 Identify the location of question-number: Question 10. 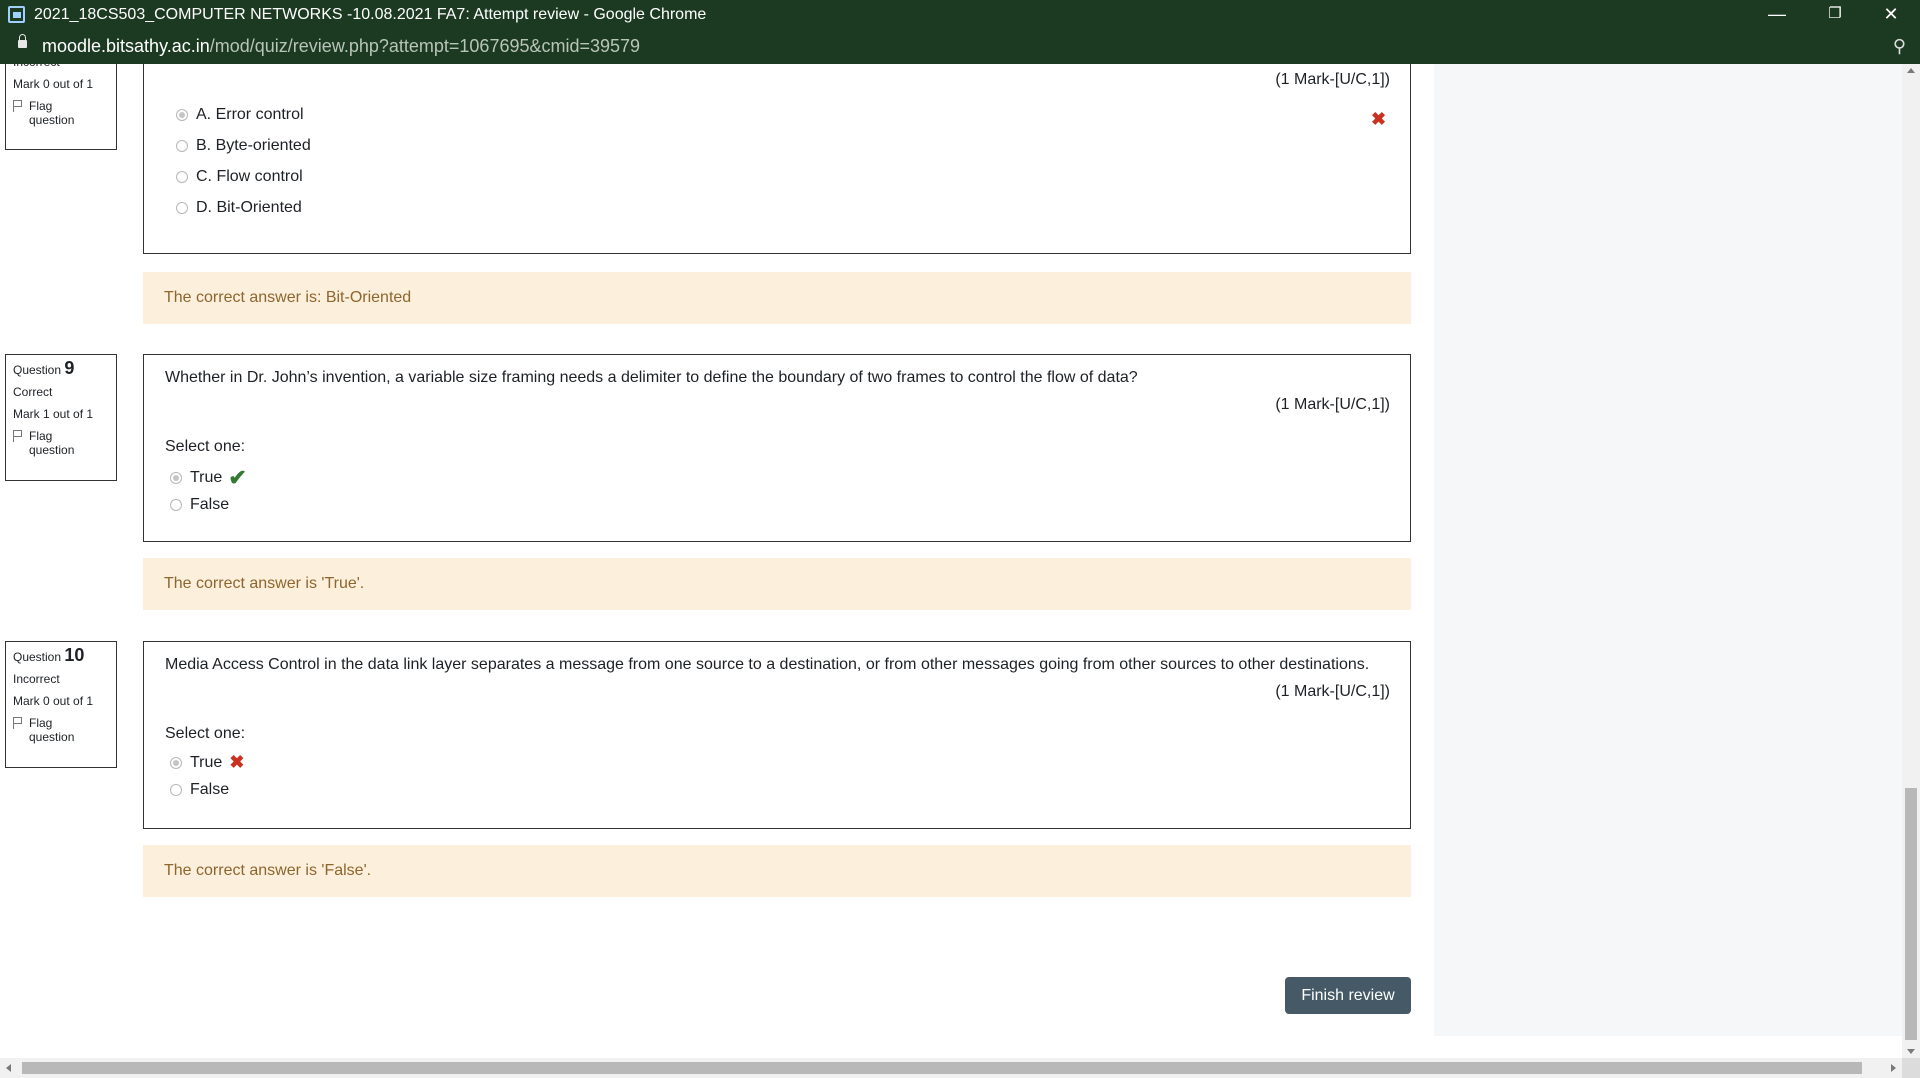
(61, 655).